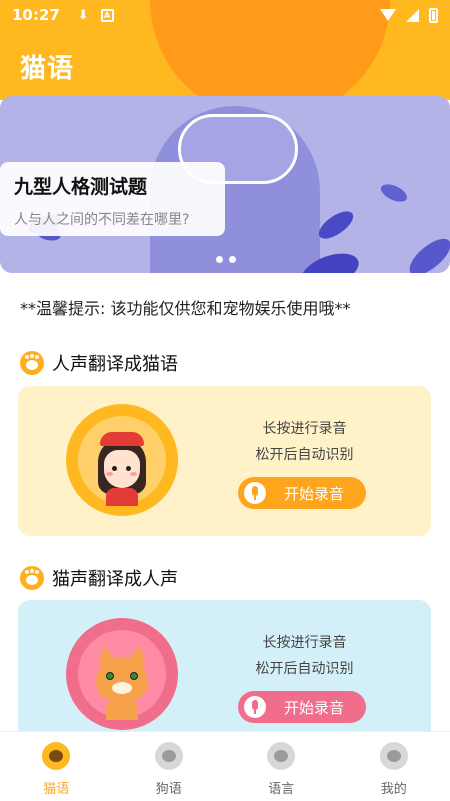 This screenshot has width=450, height=801. What do you see at coordinates (47, 69) in the screenshot?
I see `page-title: 猫语` at bounding box center [47, 69].